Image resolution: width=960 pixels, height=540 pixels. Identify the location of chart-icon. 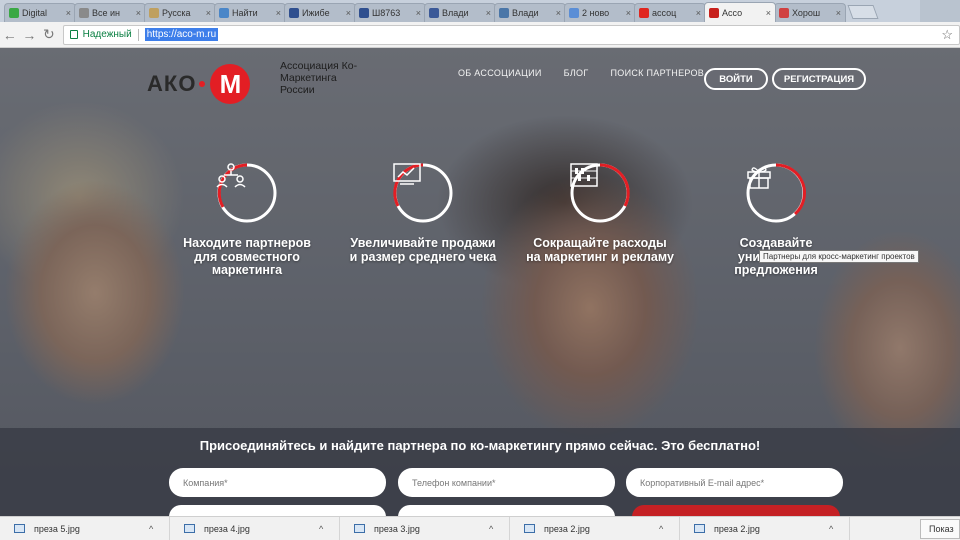
(423, 193).